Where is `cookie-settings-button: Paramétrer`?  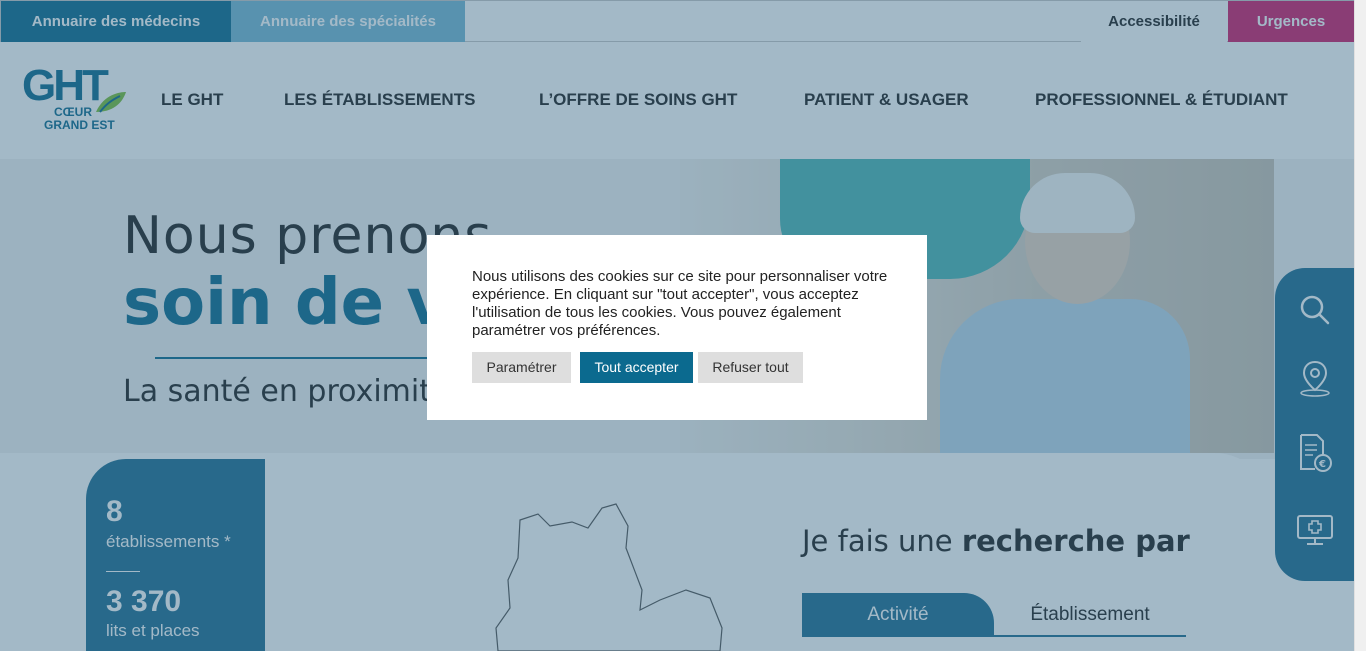
cookie-settings-button: Paramétrer is located at coordinates (521, 367).